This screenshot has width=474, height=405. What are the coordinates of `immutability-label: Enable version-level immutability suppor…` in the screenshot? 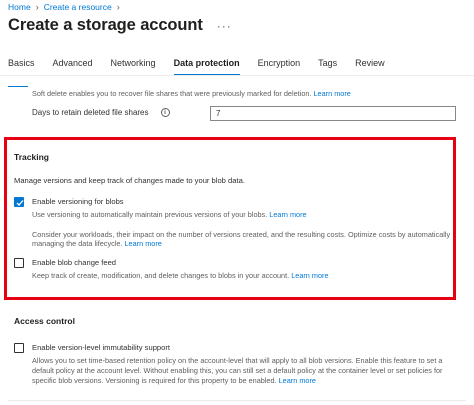 It's located at (101, 347).